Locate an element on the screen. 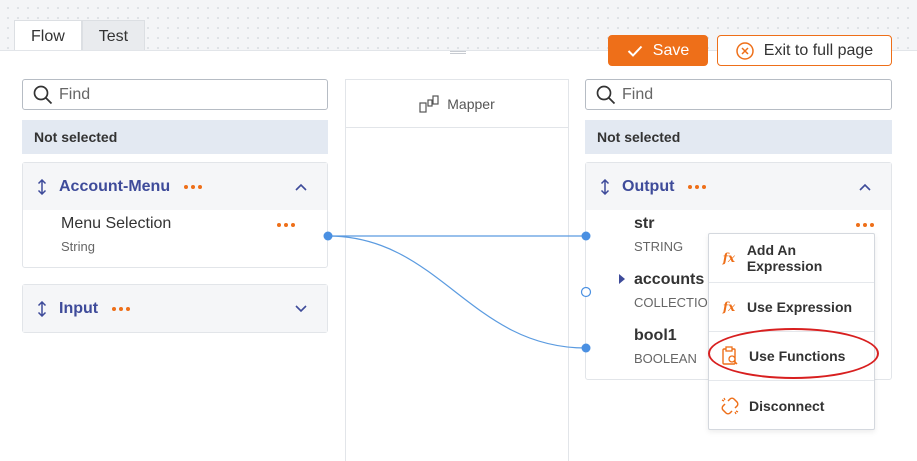  target-port-accounts is located at coordinates (586, 292).